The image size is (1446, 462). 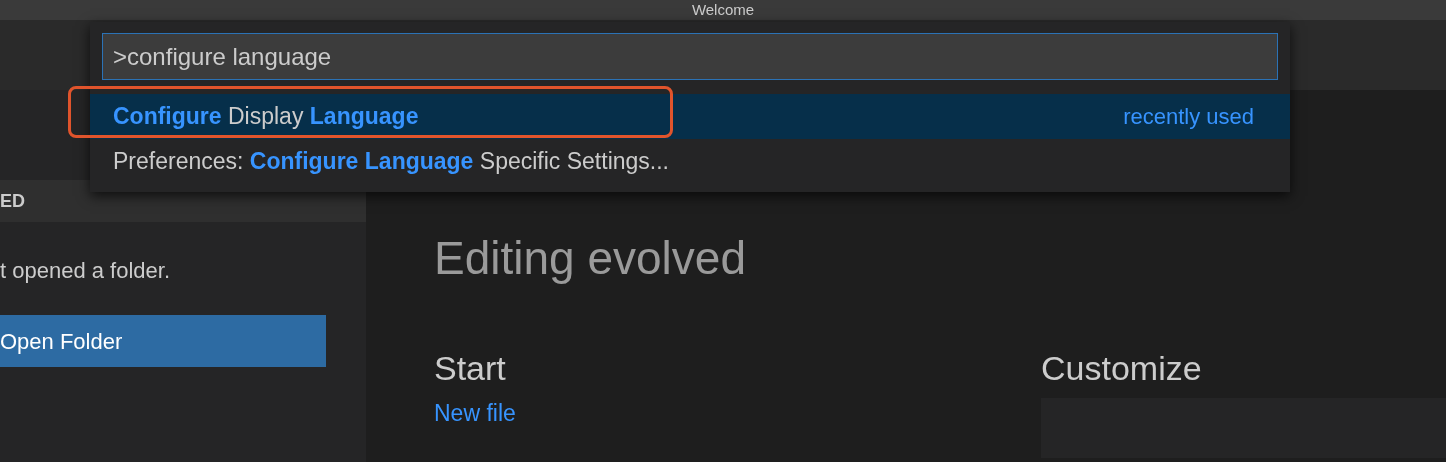 I want to click on window-title: Welcome, so click(x=723, y=10).